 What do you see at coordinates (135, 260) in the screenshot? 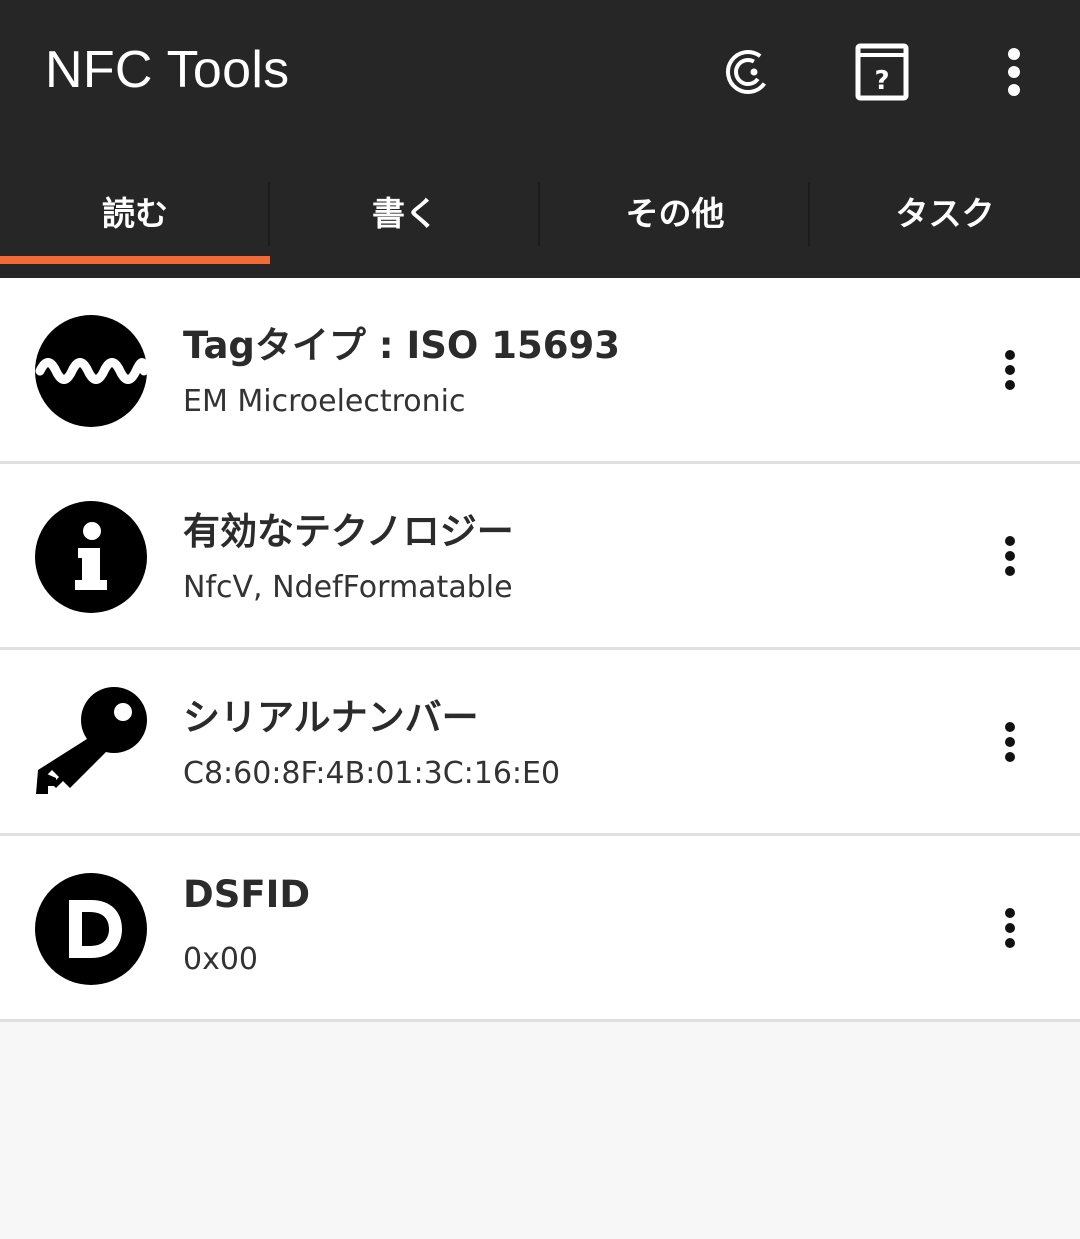
I see `selected-tab-indicator` at bounding box center [135, 260].